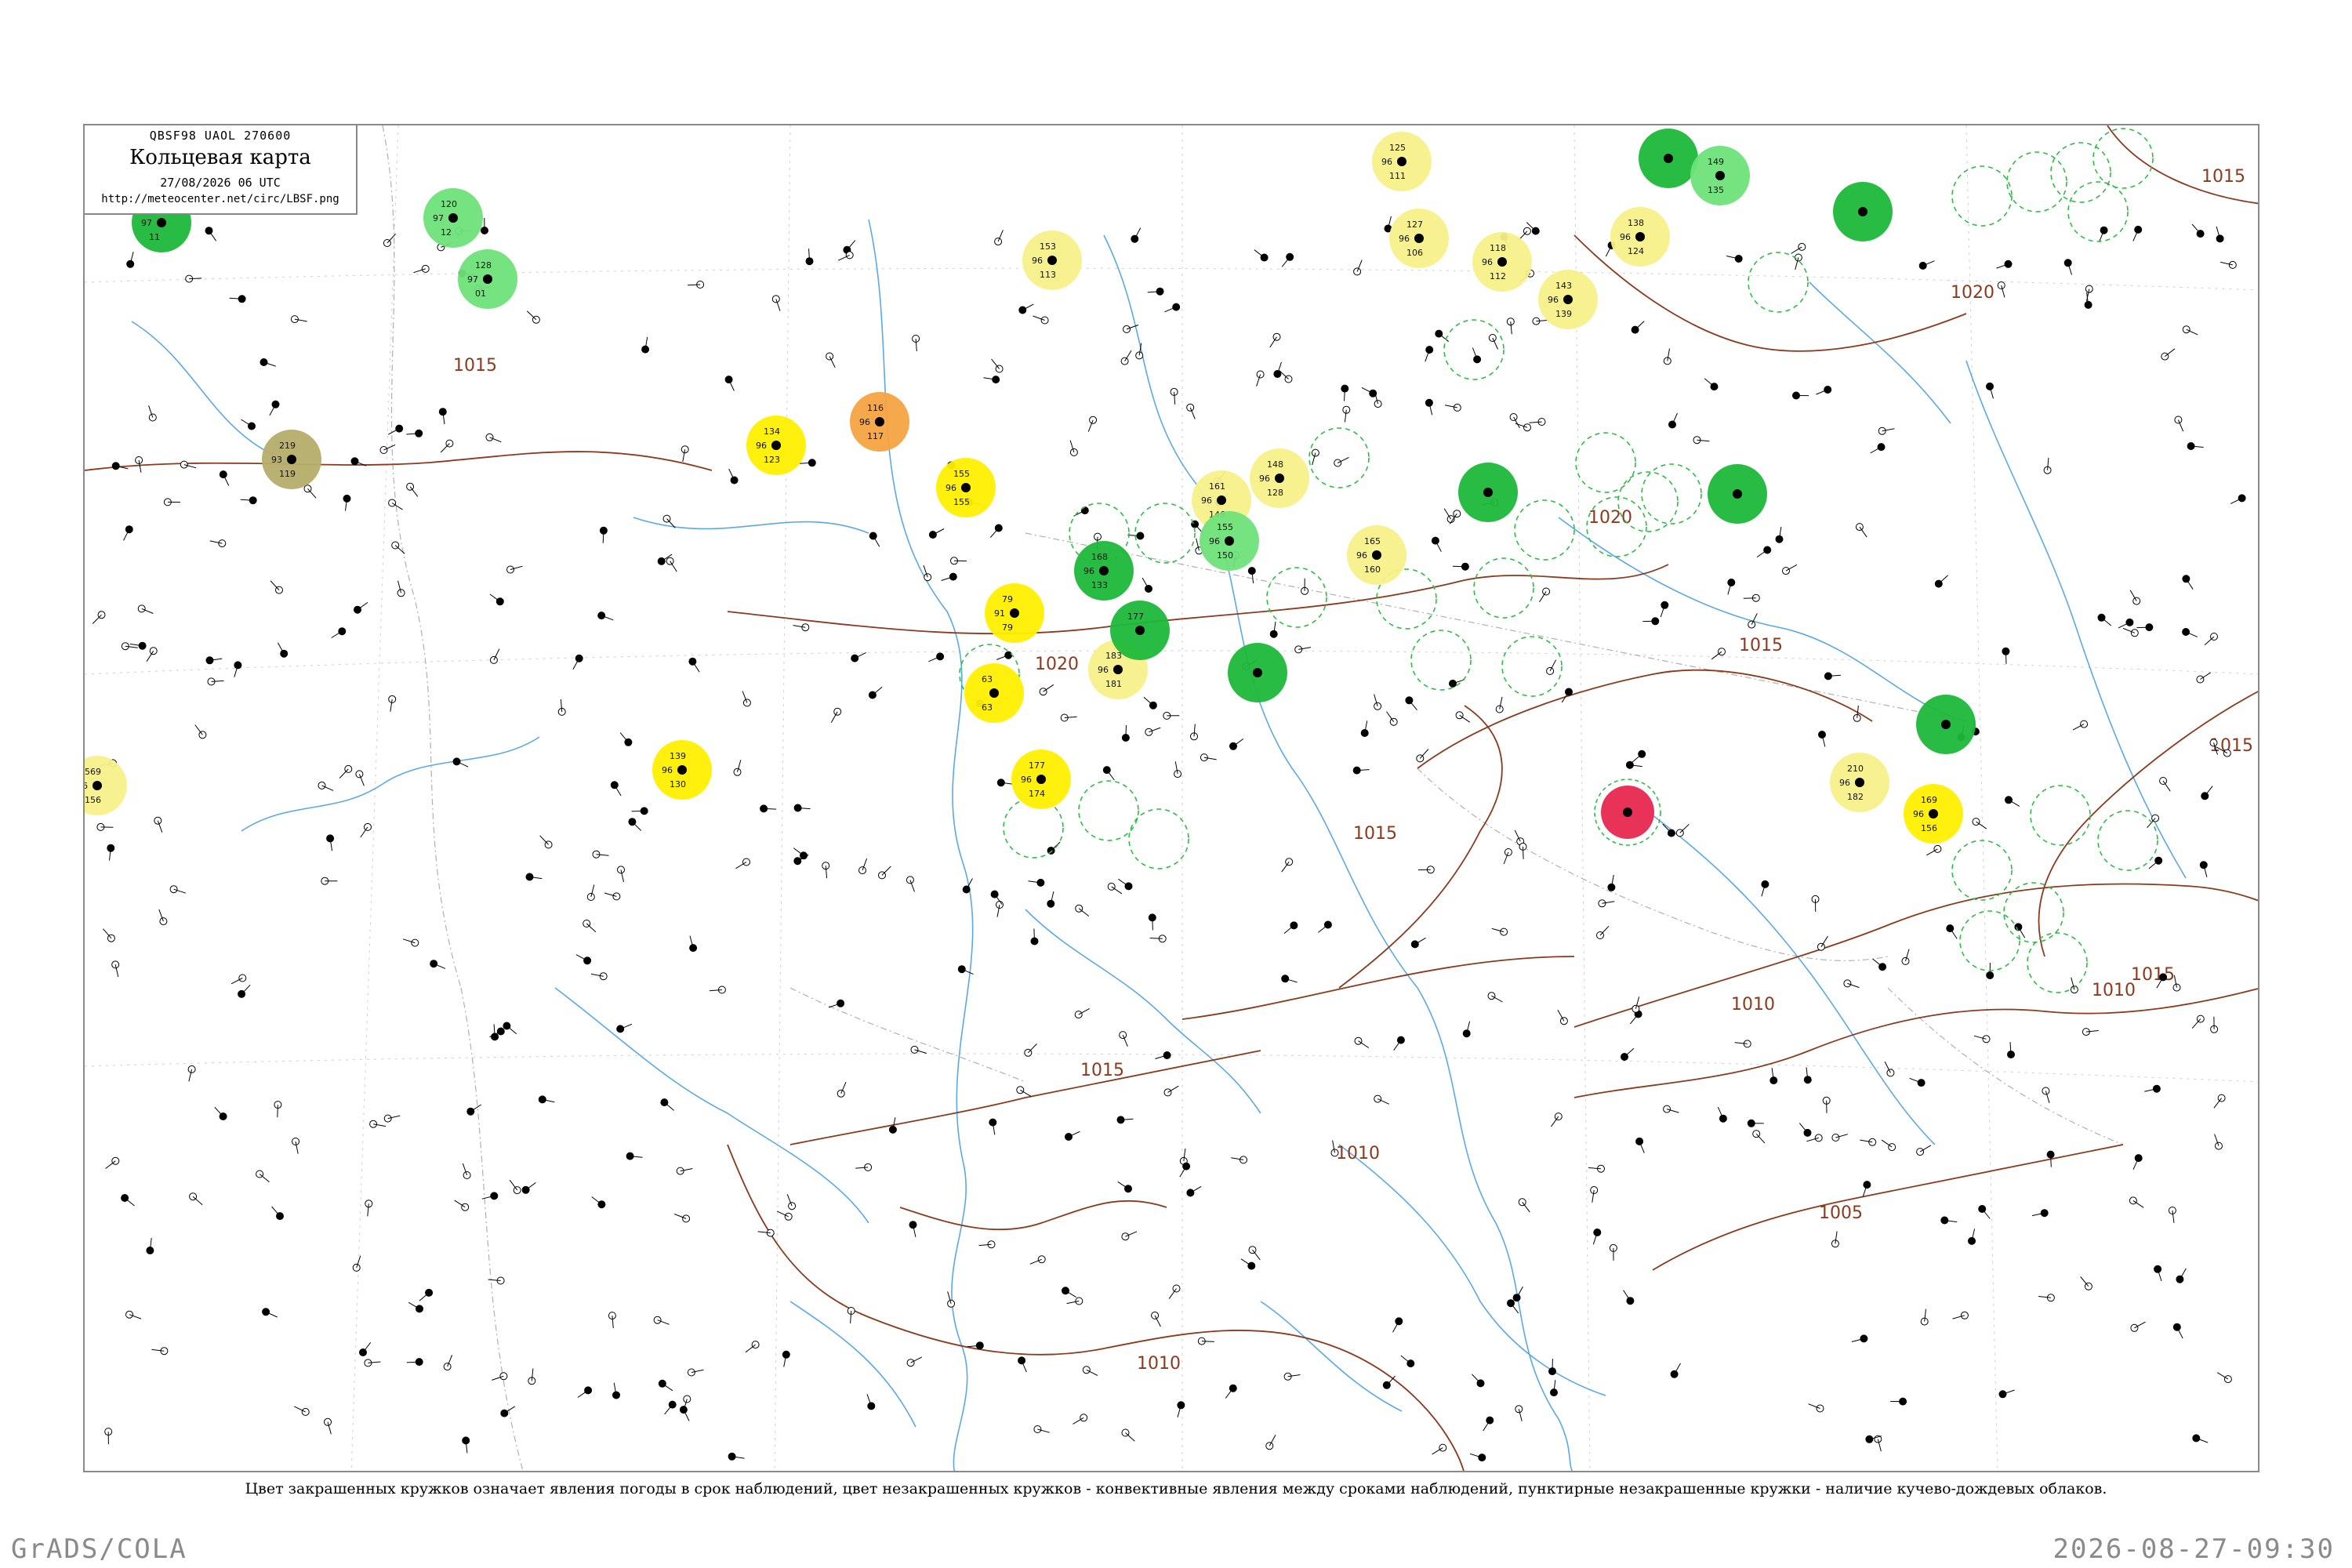 The height and width of the screenshot is (1568, 2352). What do you see at coordinates (682, 770) in the screenshot?
I see `station-yellow: 139 96 130` at bounding box center [682, 770].